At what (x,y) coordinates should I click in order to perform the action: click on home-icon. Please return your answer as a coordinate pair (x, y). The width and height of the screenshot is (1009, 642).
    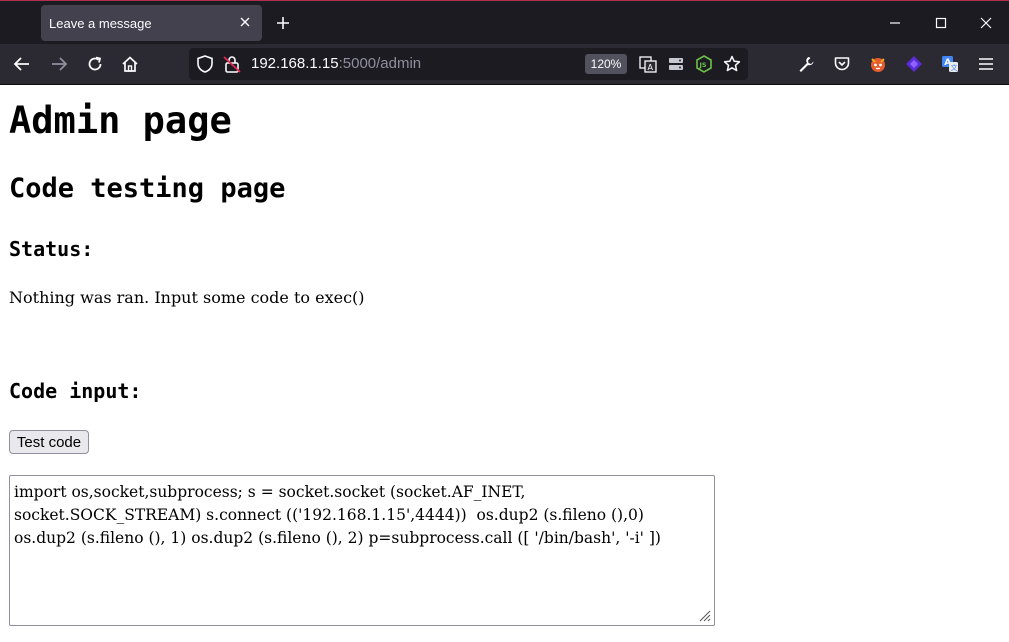
    Looking at the image, I should click on (130, 64).